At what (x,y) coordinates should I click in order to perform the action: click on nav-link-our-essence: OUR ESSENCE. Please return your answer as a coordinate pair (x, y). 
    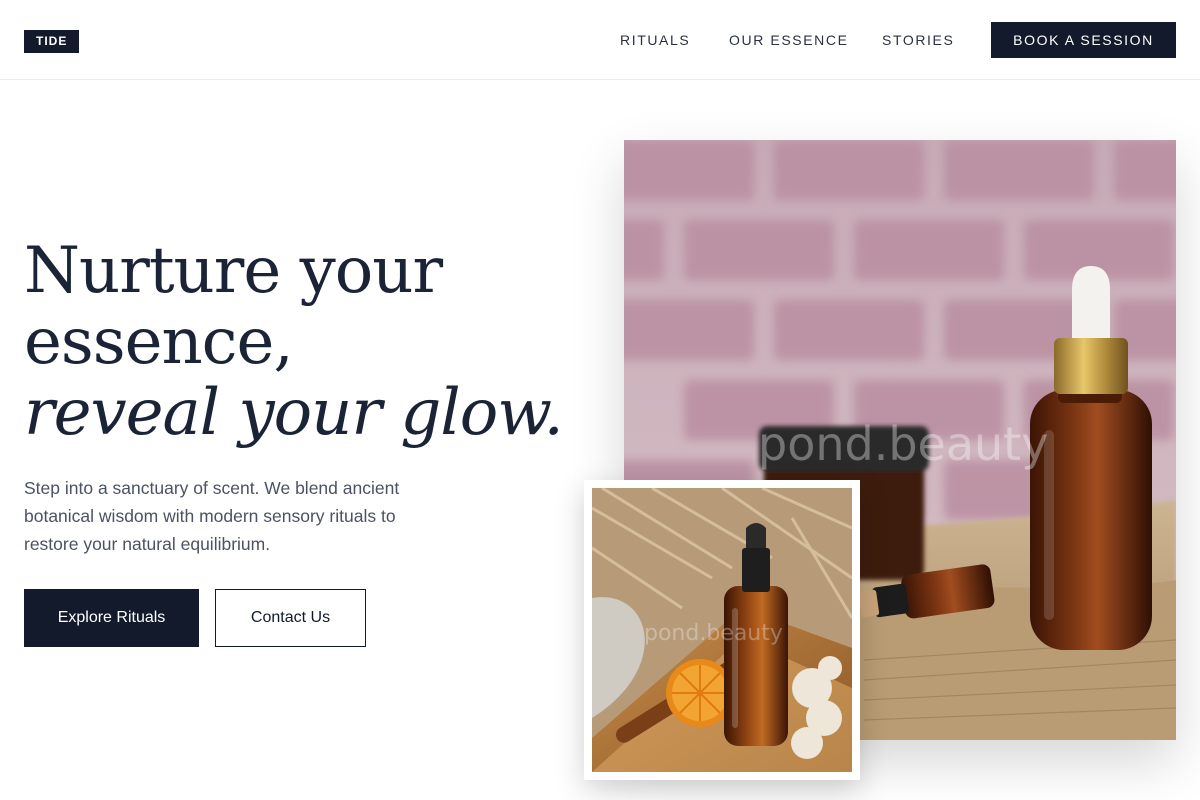
    Looking at the image, I should click on (789, 40).